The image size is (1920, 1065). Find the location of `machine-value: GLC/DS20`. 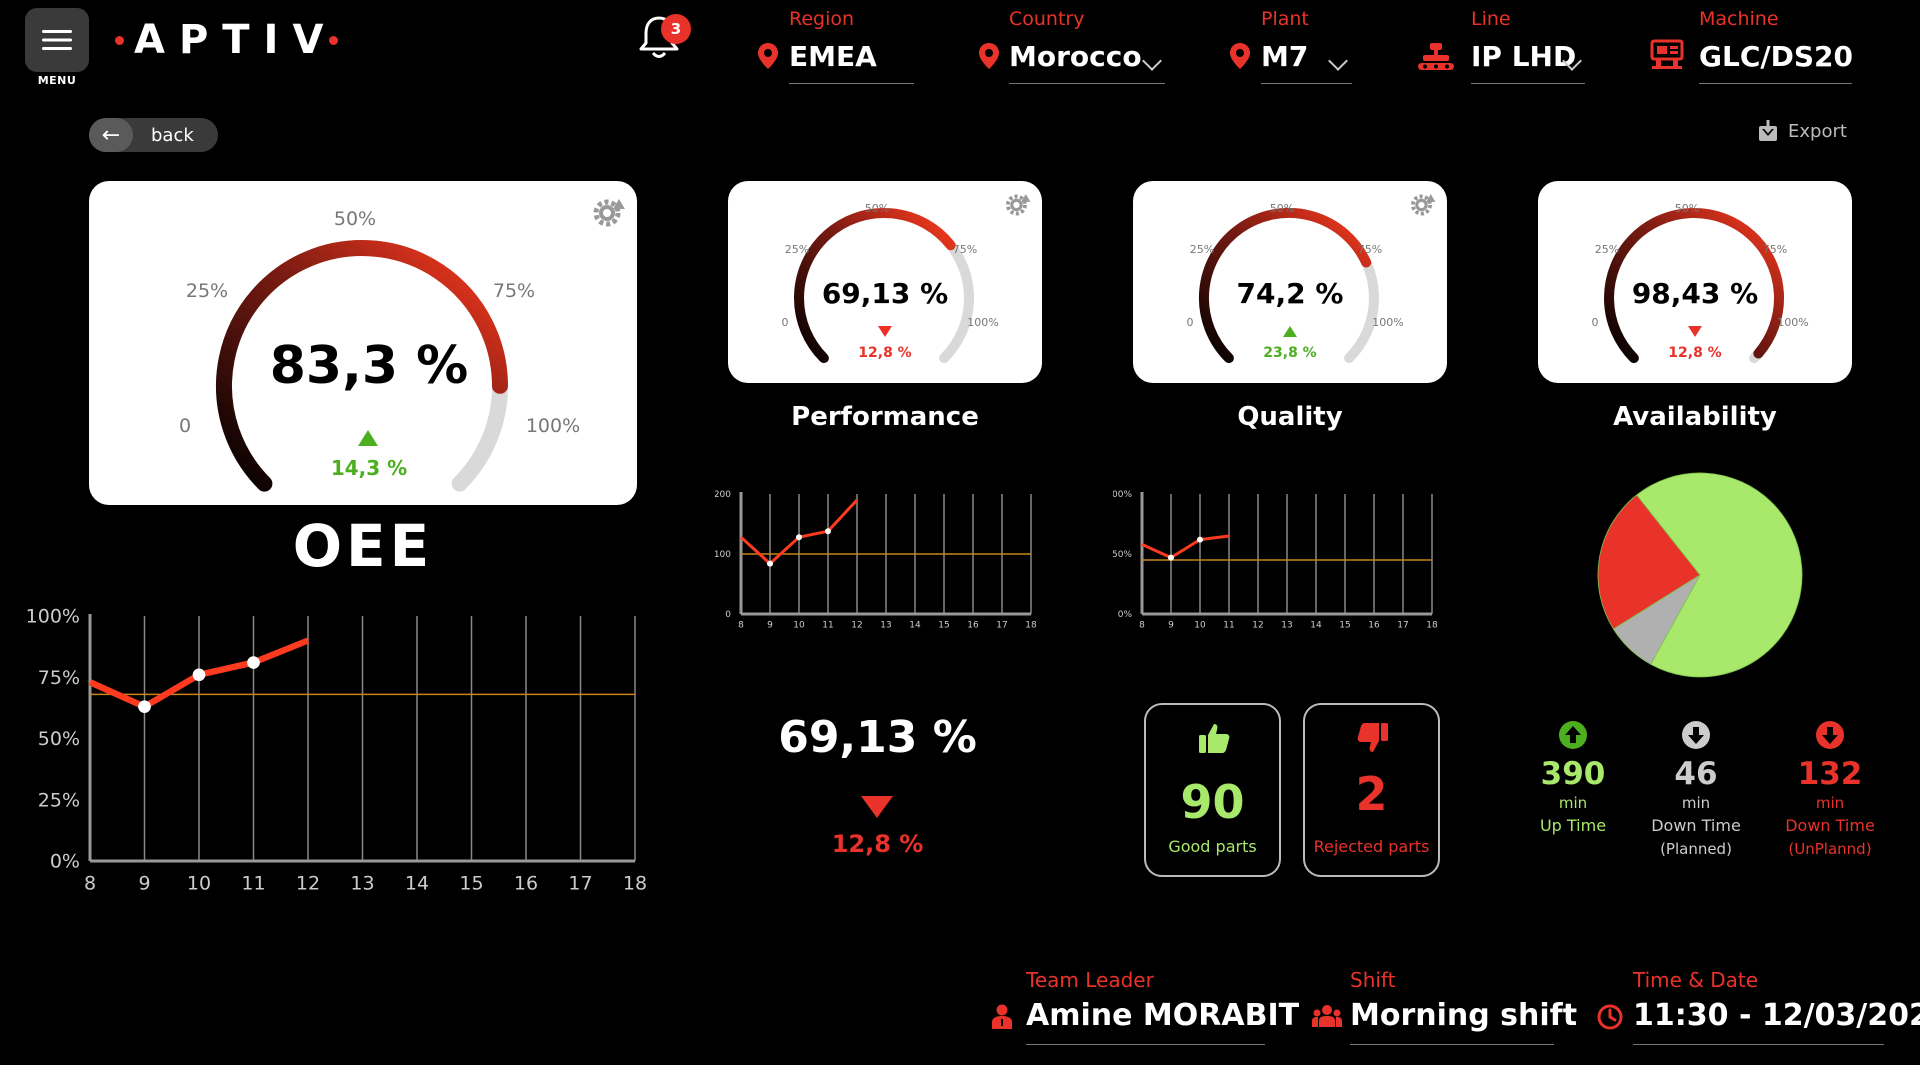

machine-value: GLC/DS20 is located at coordinates (1776, 56).